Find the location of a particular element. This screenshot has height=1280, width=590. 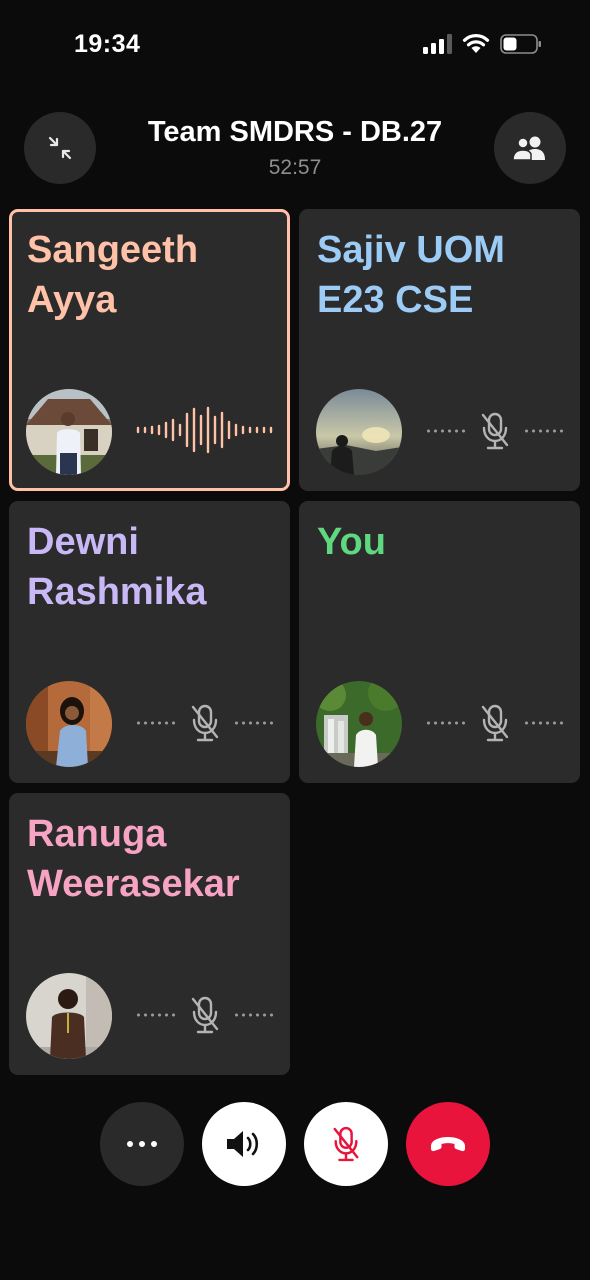

more-icon is located at coordinates (142, 1144).